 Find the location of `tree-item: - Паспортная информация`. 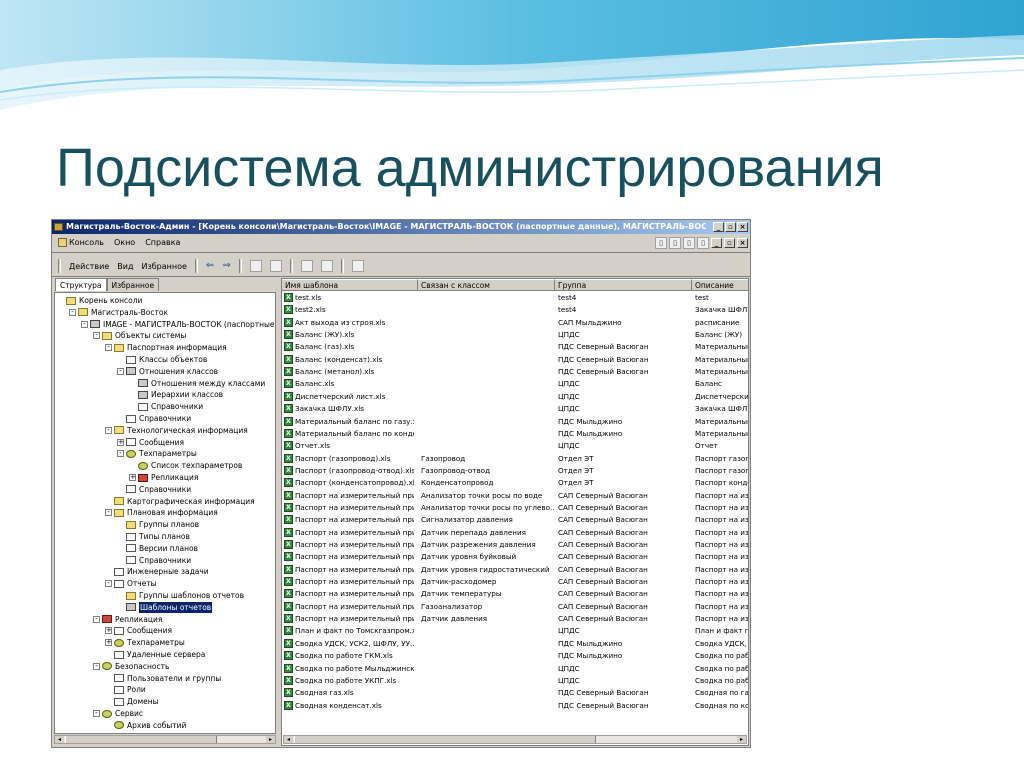

tree-item: - Паспортная информация is located at coordinates (166, 347).